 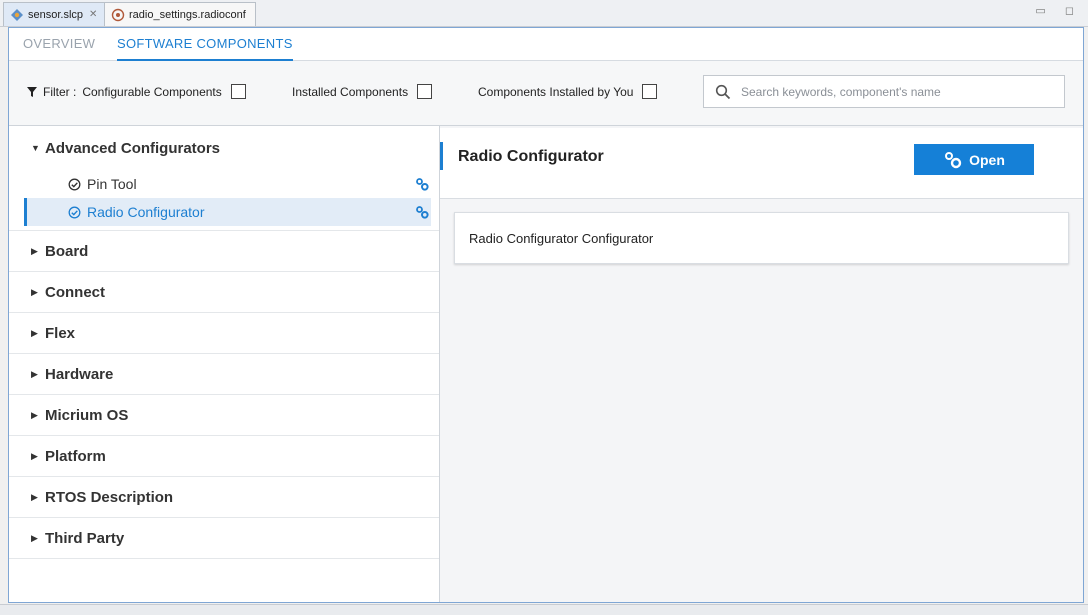 What do you see at coordinates (187, 14) in the screenshot?
I see `editor-tab-label: radio_settings.radioconf` at bounding box center [187, 14].